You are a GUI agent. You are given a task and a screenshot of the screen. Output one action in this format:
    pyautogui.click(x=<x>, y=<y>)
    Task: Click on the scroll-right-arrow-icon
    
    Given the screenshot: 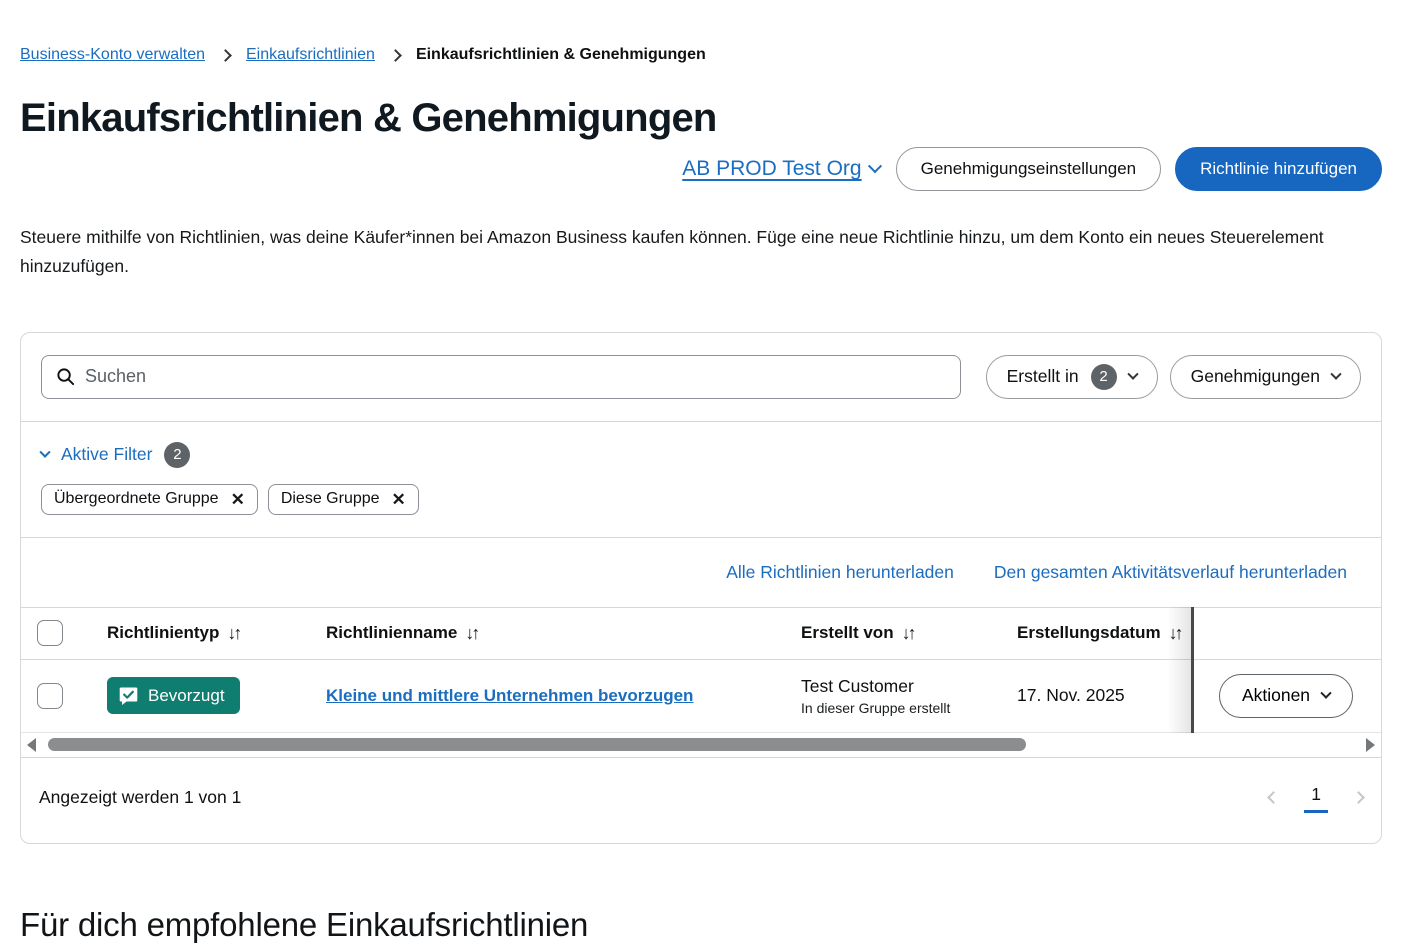 What is the action you would take?
    pyautogui.click(x=1370, y=744)
    